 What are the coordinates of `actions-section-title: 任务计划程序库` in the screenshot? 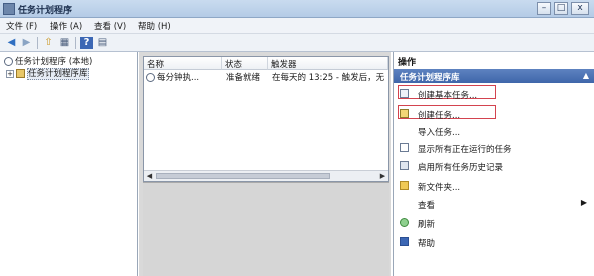 It's located at (430, 78).